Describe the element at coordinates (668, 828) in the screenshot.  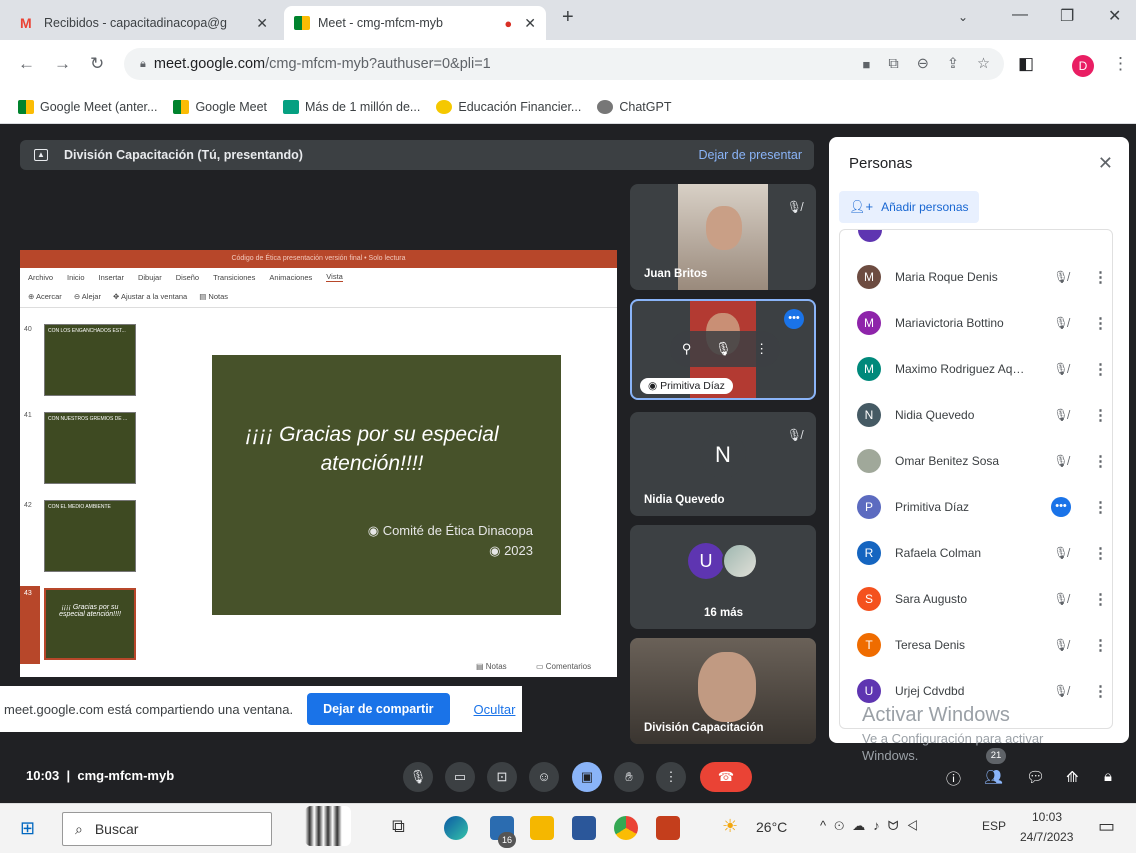
I see `powerpoint-icon` at that location.